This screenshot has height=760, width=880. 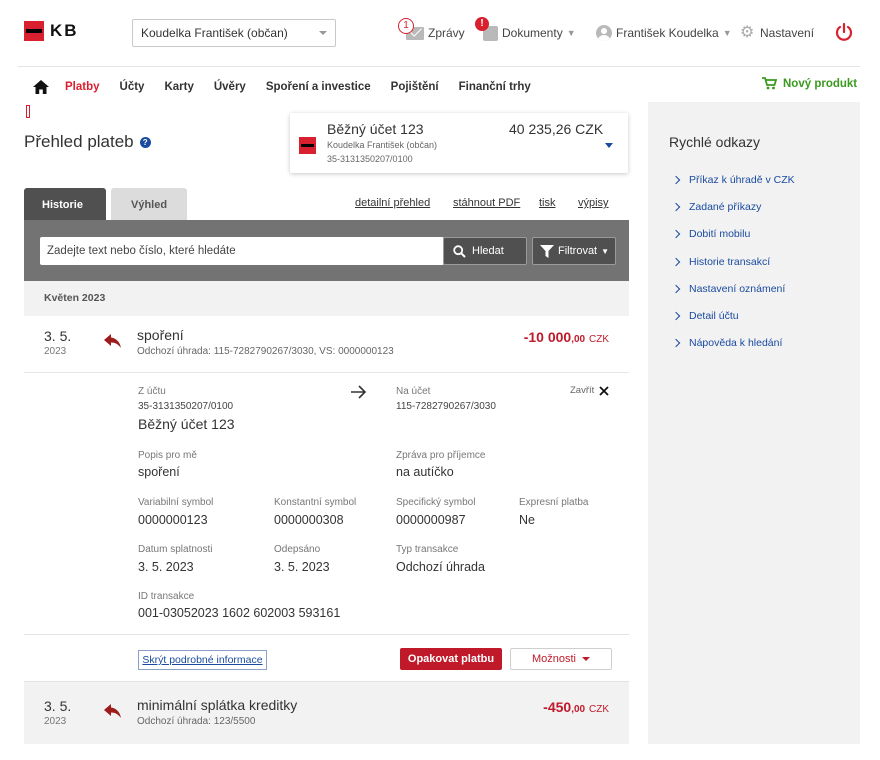 I want to click on statements-link: výpisy, so click(x=593, y=203).